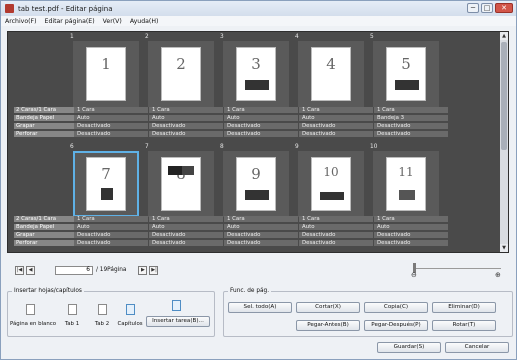 This screenshot has height=360, width=517. Describe the element at coordinates (74, 270) in the screenshot. I see `current-page-input: 6` at that location.